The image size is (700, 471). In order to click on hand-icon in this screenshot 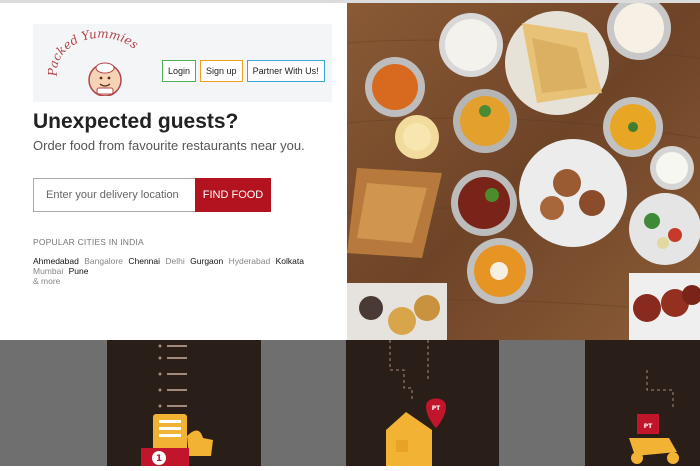, I will do `click(200, 443)`.